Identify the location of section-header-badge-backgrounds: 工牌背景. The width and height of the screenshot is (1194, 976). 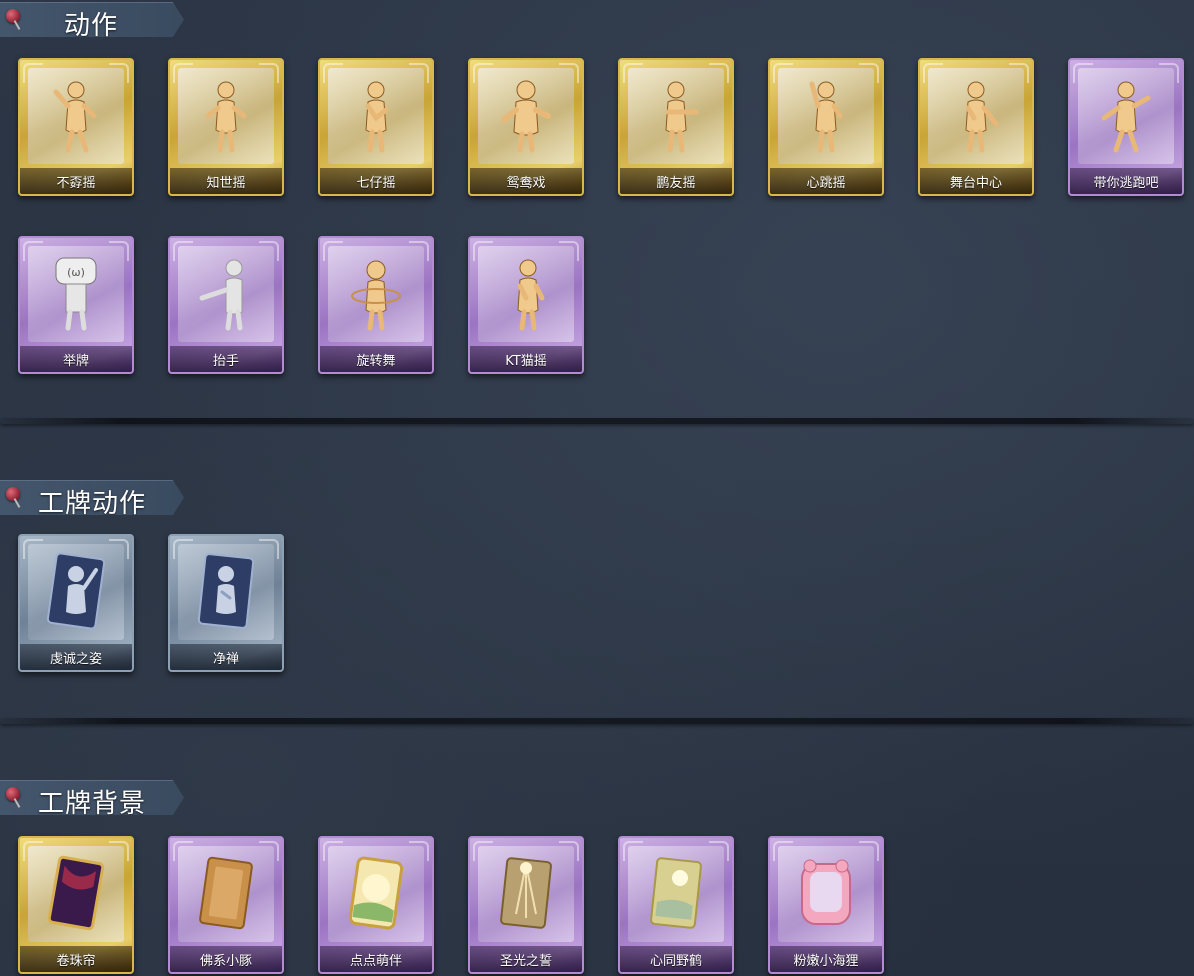
(92, 797).